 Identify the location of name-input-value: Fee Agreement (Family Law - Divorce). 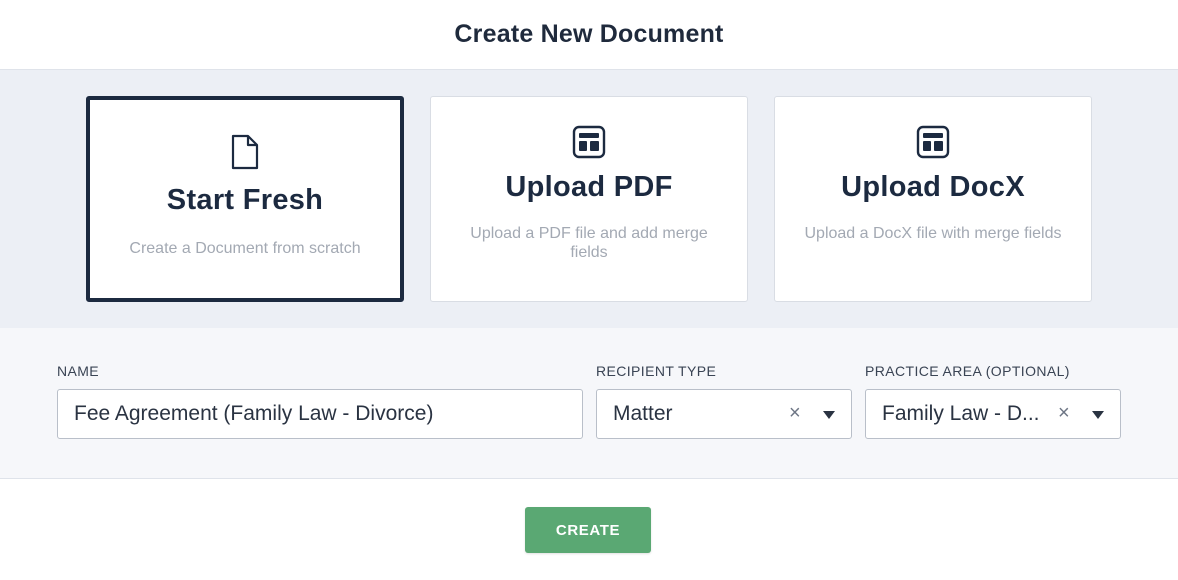
(254, 413).